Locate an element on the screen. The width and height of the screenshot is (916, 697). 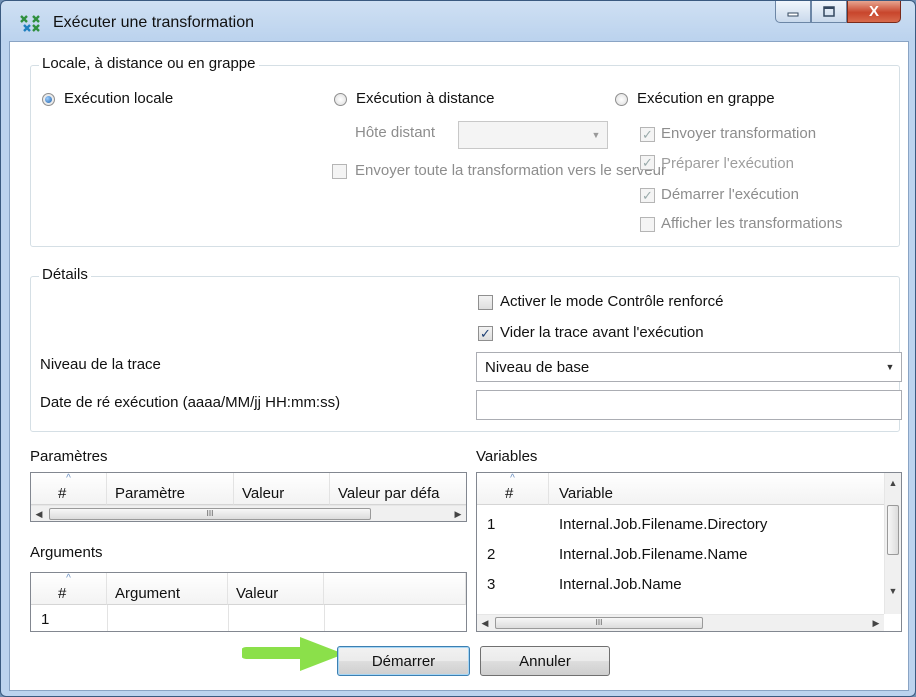
table-row: 1 Internal.Job.Filename.Directory is located at coordinates (689, 524).